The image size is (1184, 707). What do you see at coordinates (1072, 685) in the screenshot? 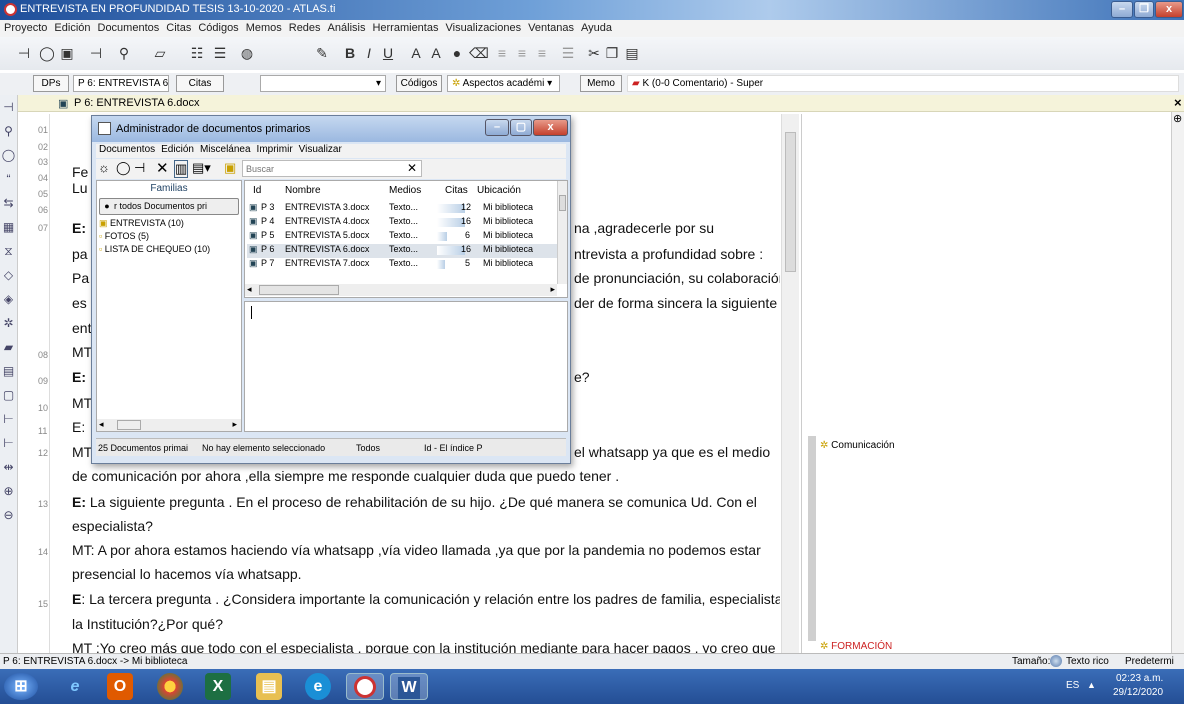
I see `language-indicator: ES` at bounding box center [1072, 685].